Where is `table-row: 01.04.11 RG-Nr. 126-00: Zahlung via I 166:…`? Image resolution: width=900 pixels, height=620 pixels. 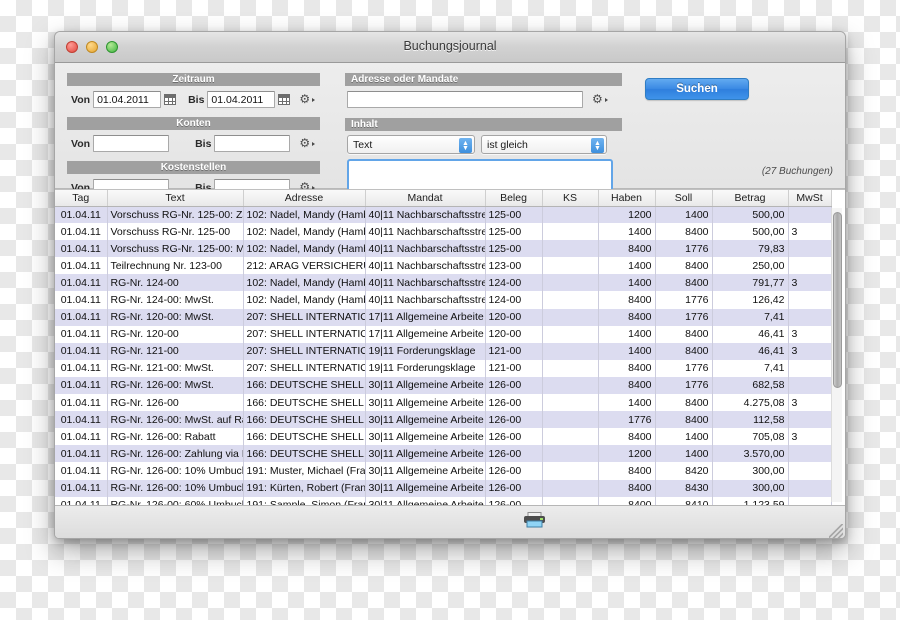 table-row: 01.04.11 RG-Nr. 126-00: Zahlung via I 166:… is located at coordinates (443, 454).